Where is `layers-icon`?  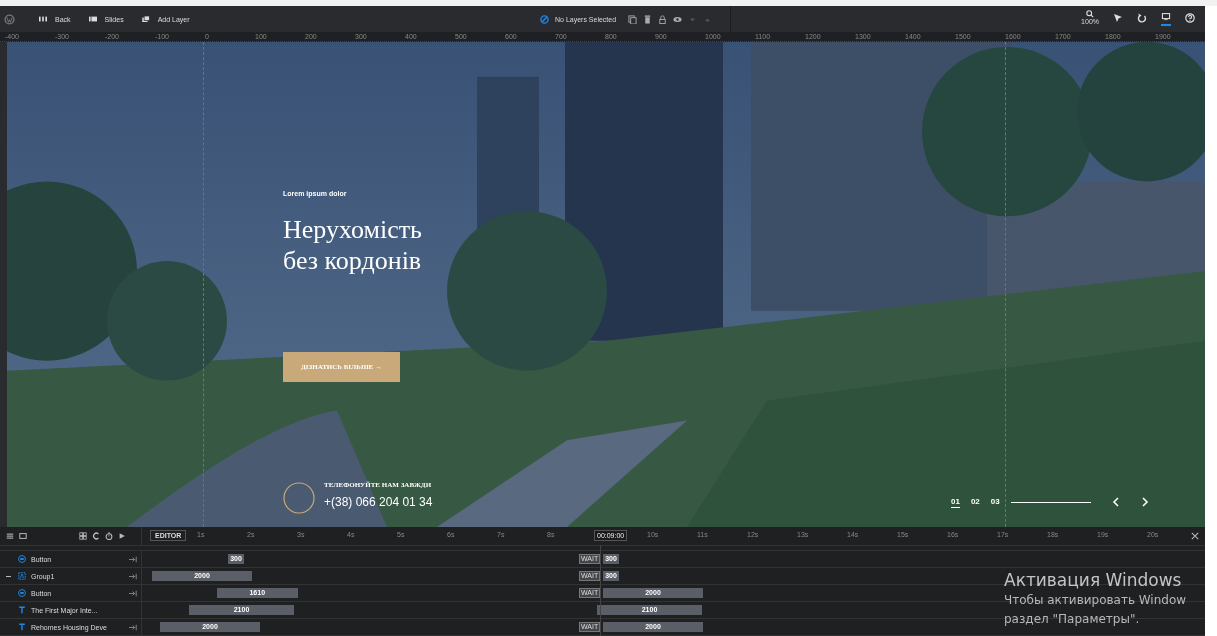
layers-icon is located at coordinates (145, 19).